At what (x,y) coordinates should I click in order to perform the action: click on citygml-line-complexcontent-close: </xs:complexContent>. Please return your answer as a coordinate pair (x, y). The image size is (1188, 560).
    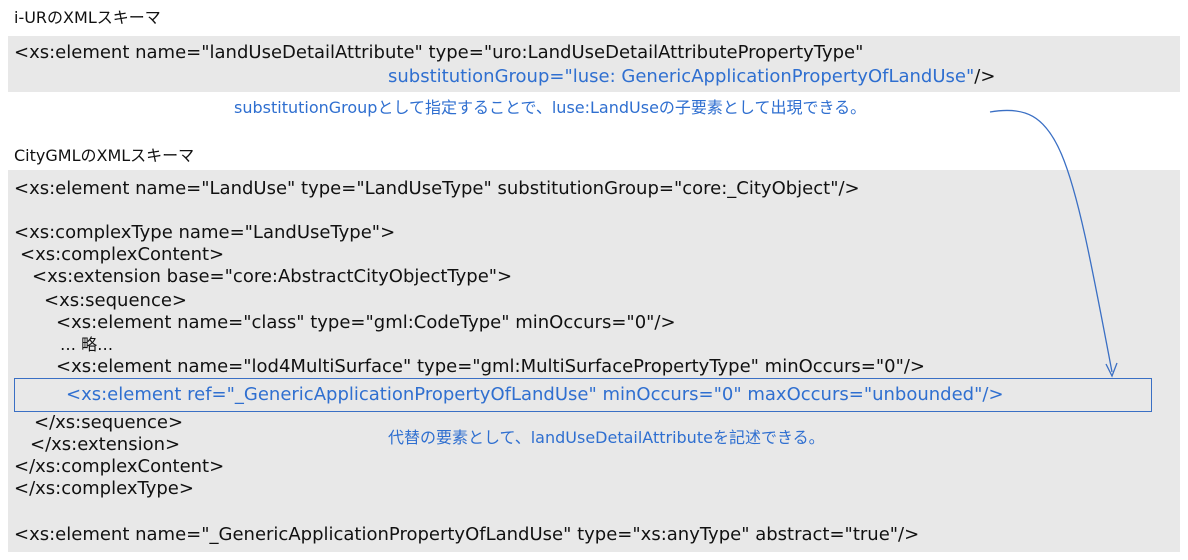
    Looking at the image, I should click on (119, 466).